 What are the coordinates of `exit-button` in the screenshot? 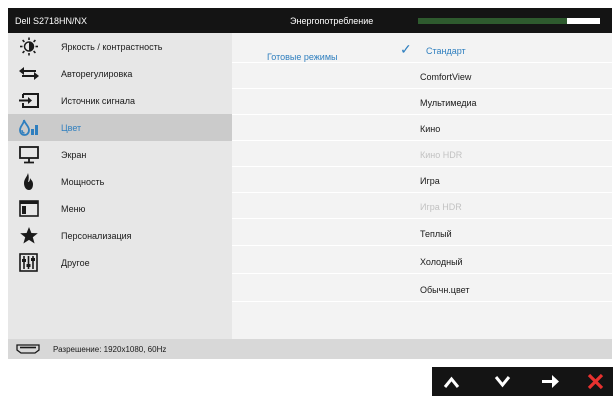 It's located at (595, 381).